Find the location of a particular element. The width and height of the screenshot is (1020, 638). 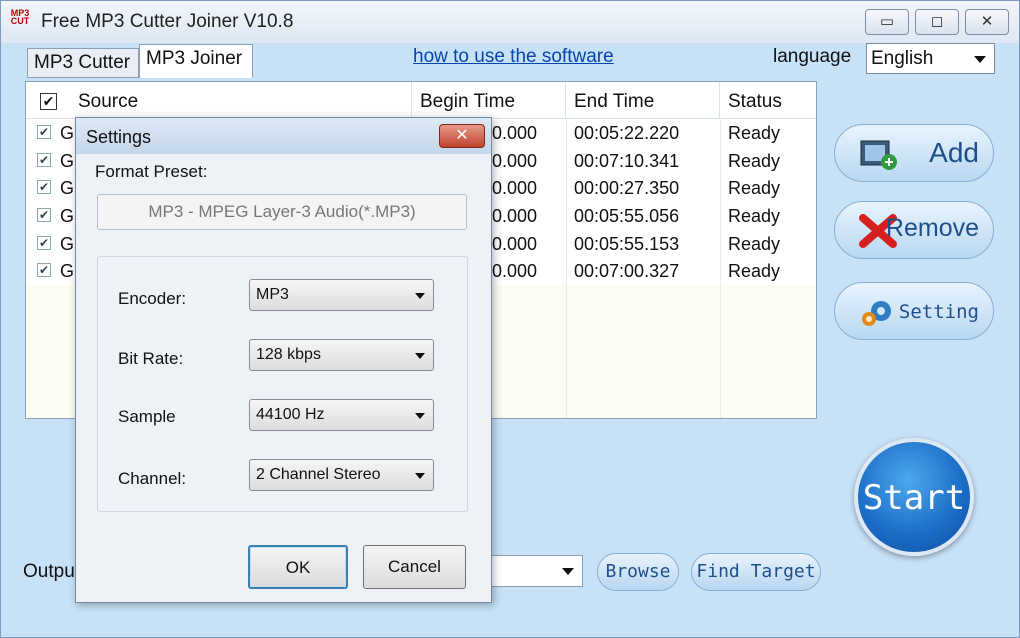

remove-button-label: Remove is located at coordinates (932, 228).